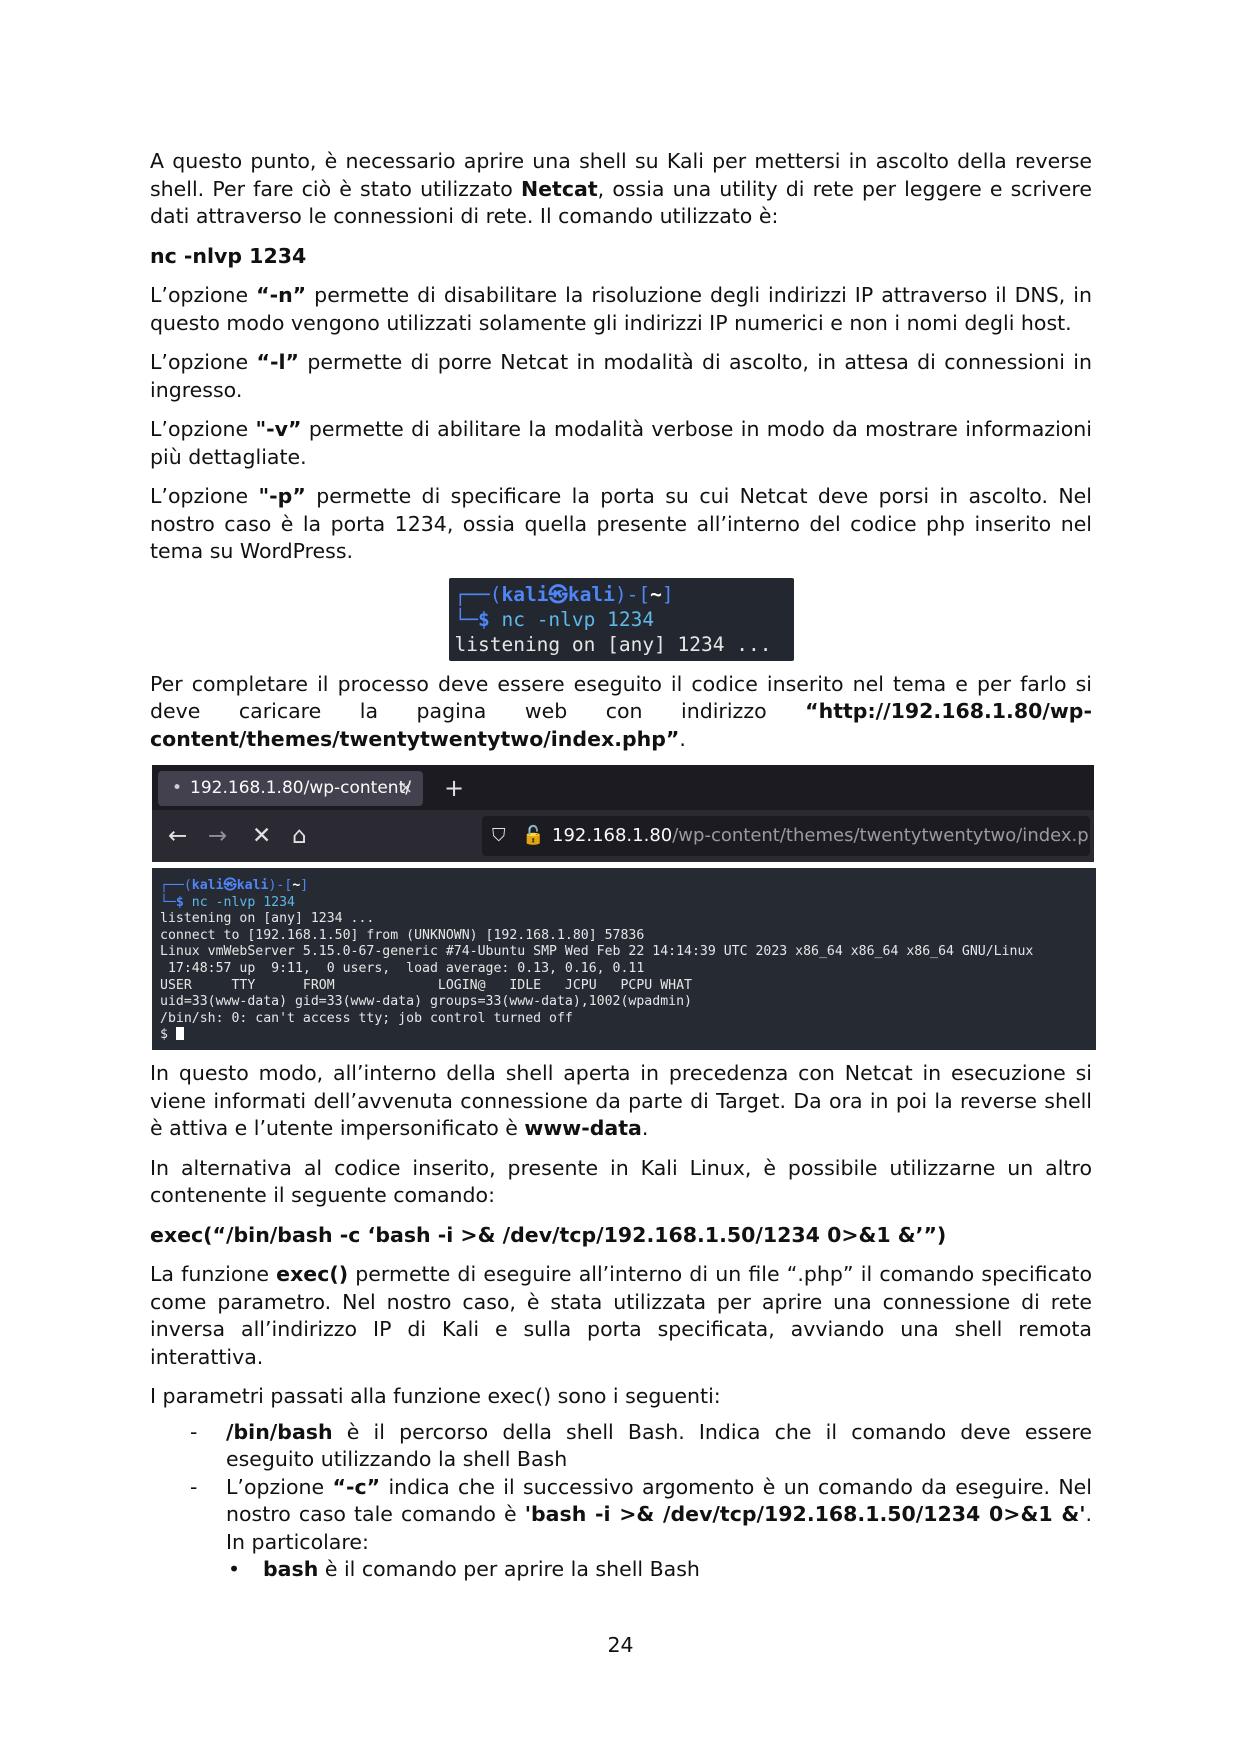 Image resolution: width=1241 pixels, height=1755 pixels. What do you see at coordinates (656, 594) in the screenshot?
I see `term-cwd: ~` at bounding box center [656, 594].